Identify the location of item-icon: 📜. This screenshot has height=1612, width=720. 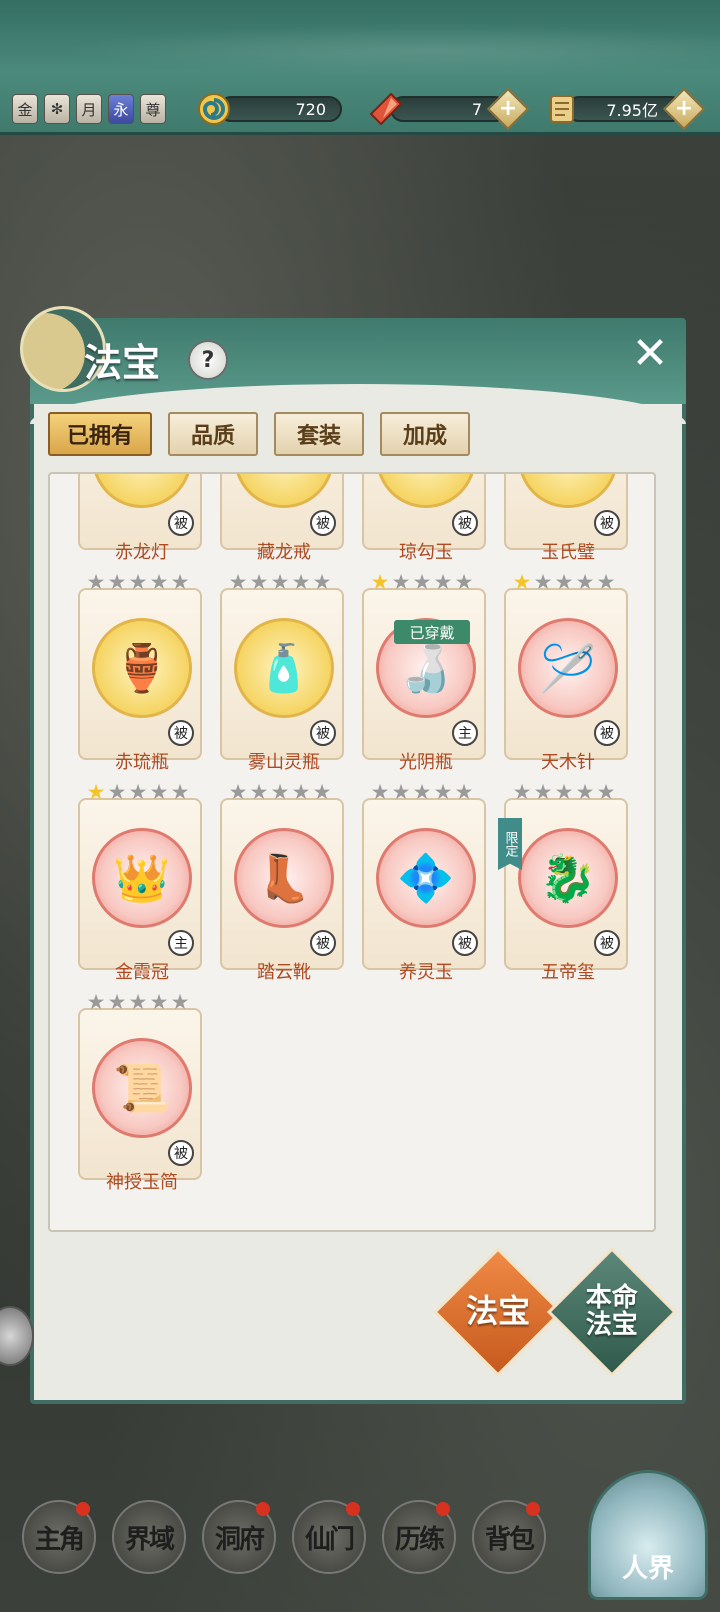
(142, 1088).